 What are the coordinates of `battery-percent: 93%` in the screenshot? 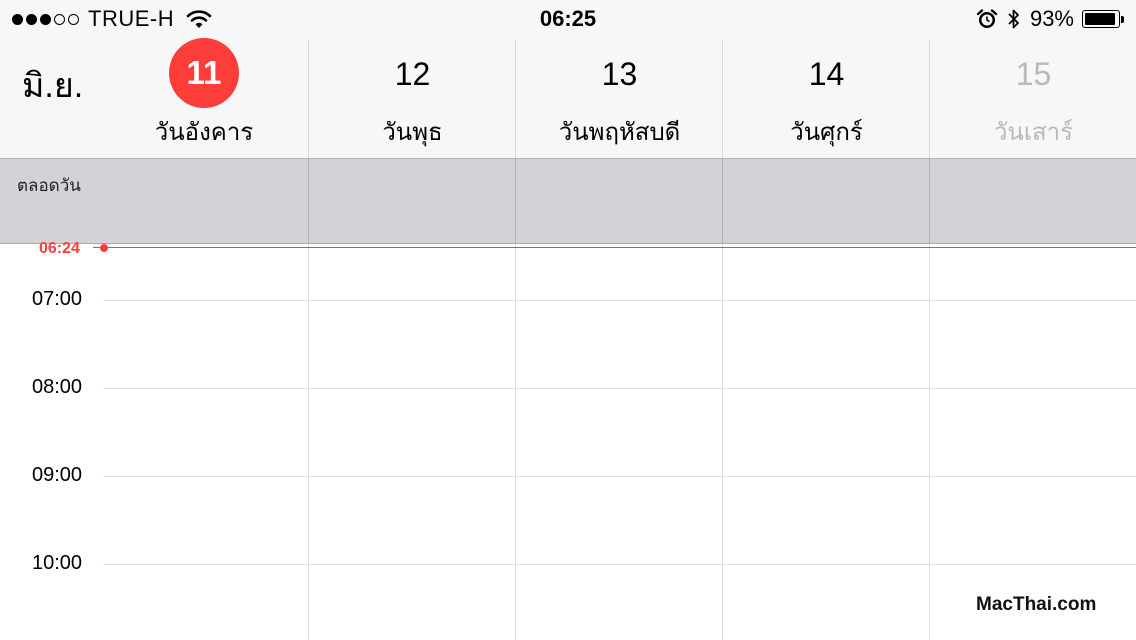 It's located at (1051, 18).